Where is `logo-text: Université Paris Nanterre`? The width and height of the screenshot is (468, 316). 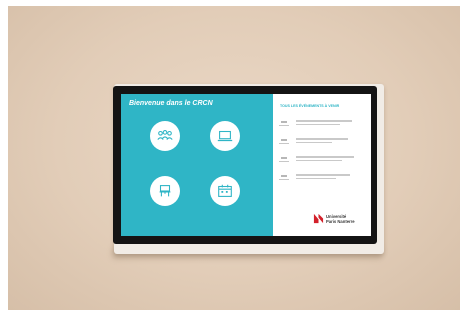 logo-text: Université Paris Nanterre is located at coordinates (340, 219).